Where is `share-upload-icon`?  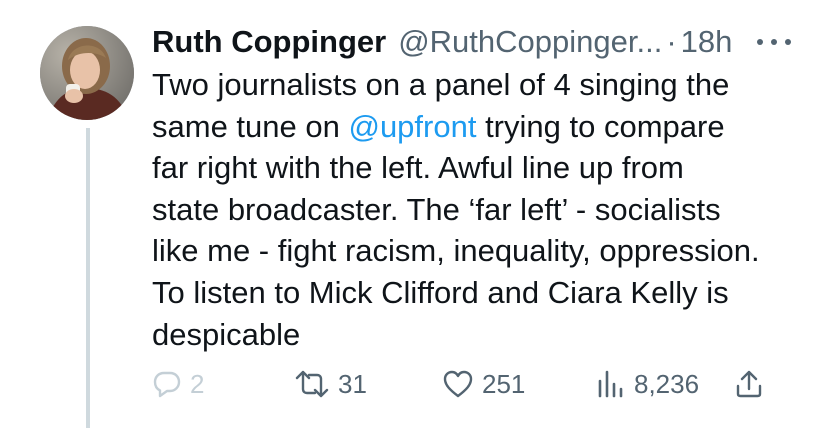
share-upload-icon is located at coordinates (749, 384).